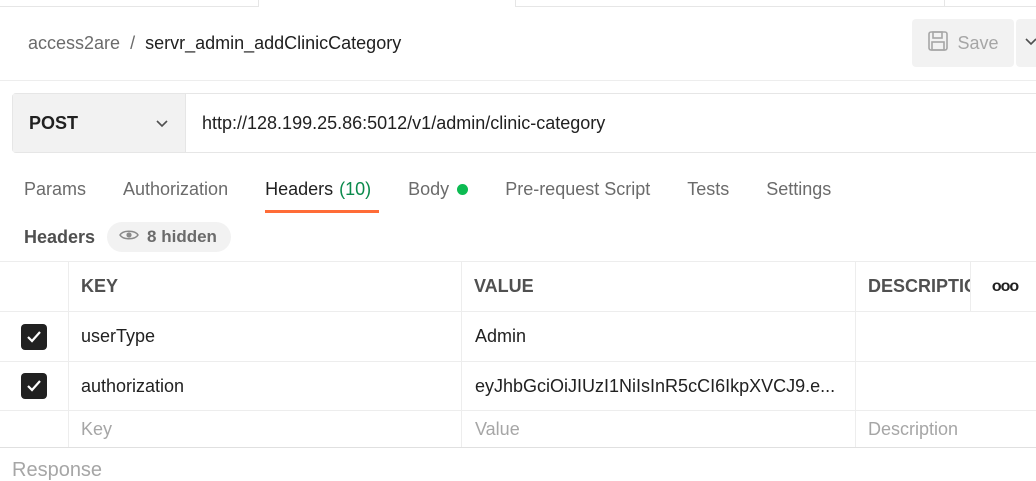  What do you see at coordinates (264, 286) in the screenshot?
I see `column-key: KEY` at bounding box center [264, 286].